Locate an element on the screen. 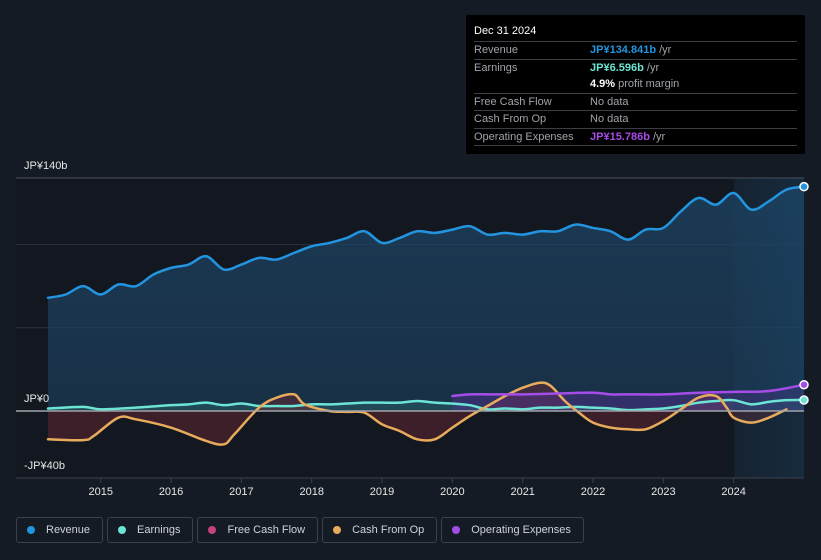 The width and height of the screenshot is (821, 560). y-label-top: JP¥140b is located at coordinates (46, 166).